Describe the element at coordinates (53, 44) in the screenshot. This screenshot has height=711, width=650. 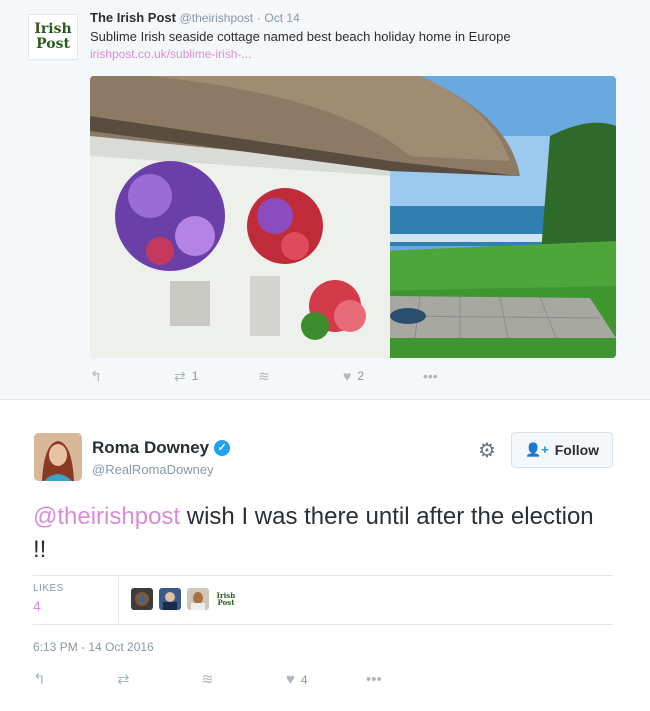
I see `logo-line2: Post` at that location.